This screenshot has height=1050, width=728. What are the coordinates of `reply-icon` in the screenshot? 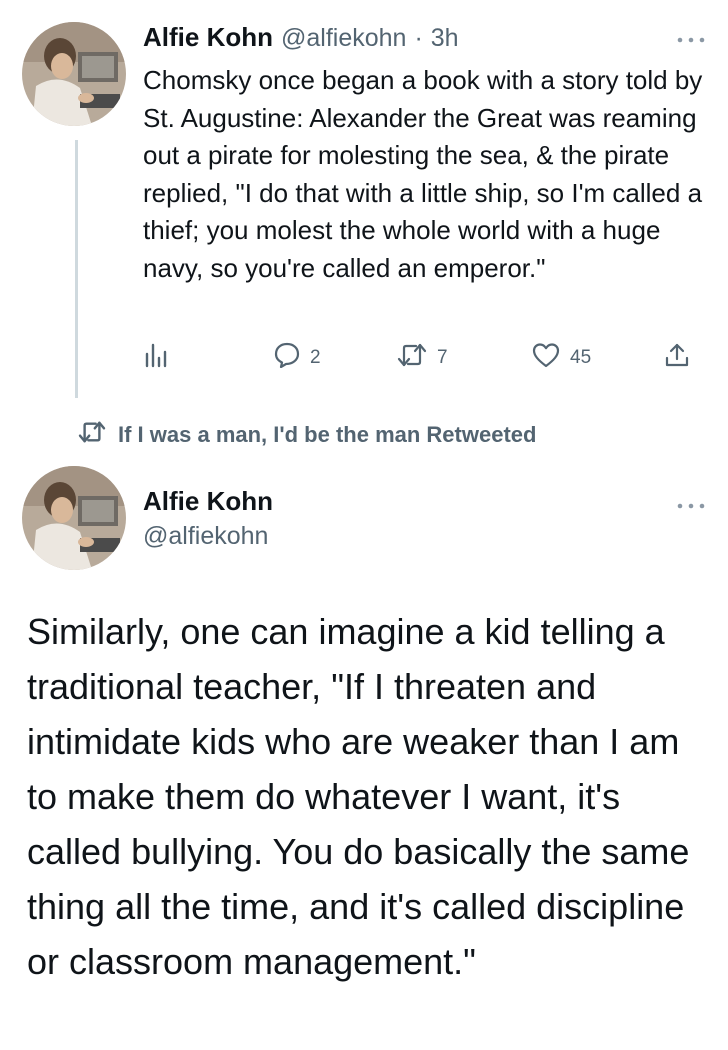 It's located at (287, 358).